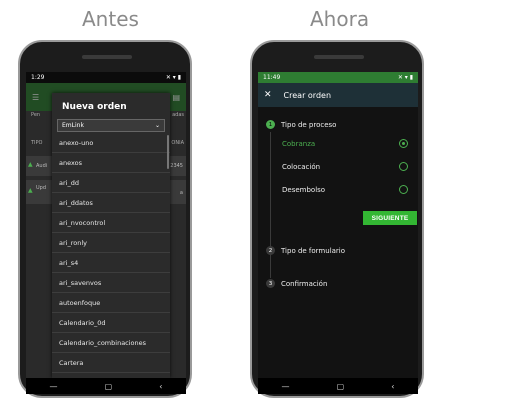 This screenshot has height=406, width=523. I want to click on step-3: 3 Confirmación, so click(296, 283).